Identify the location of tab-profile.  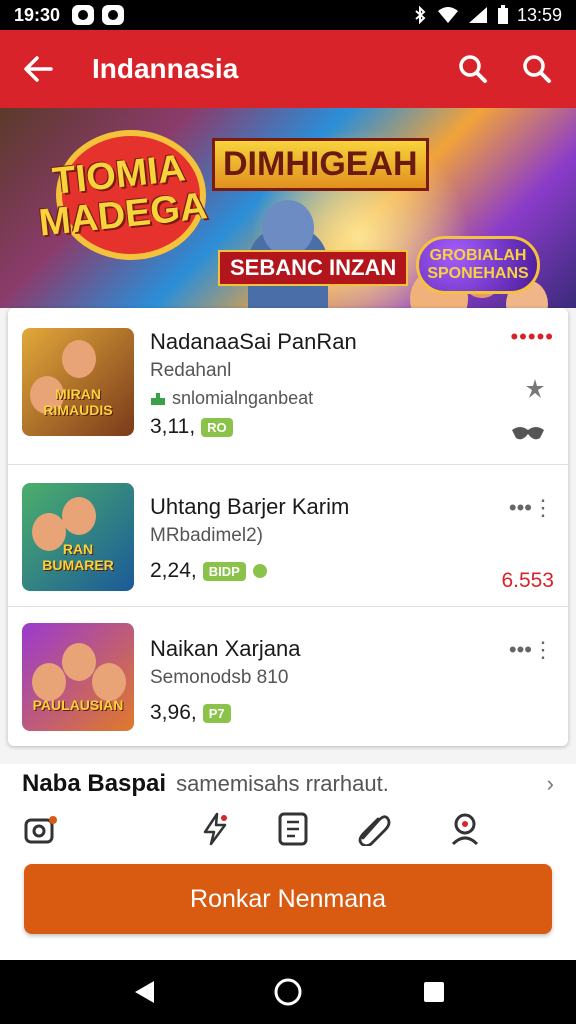
(465, 829).